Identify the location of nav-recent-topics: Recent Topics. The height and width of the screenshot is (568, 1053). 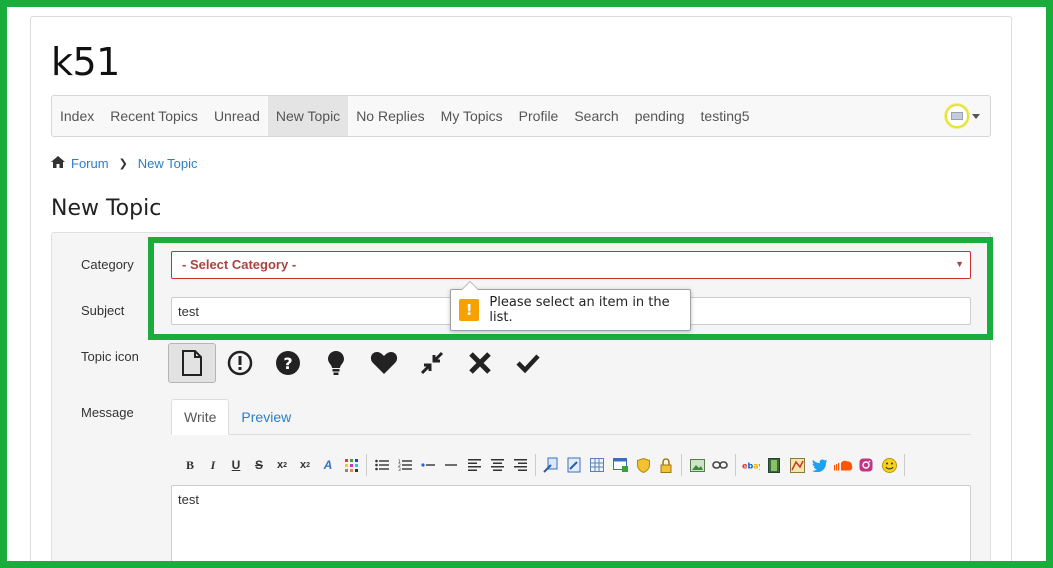
(154, 116).